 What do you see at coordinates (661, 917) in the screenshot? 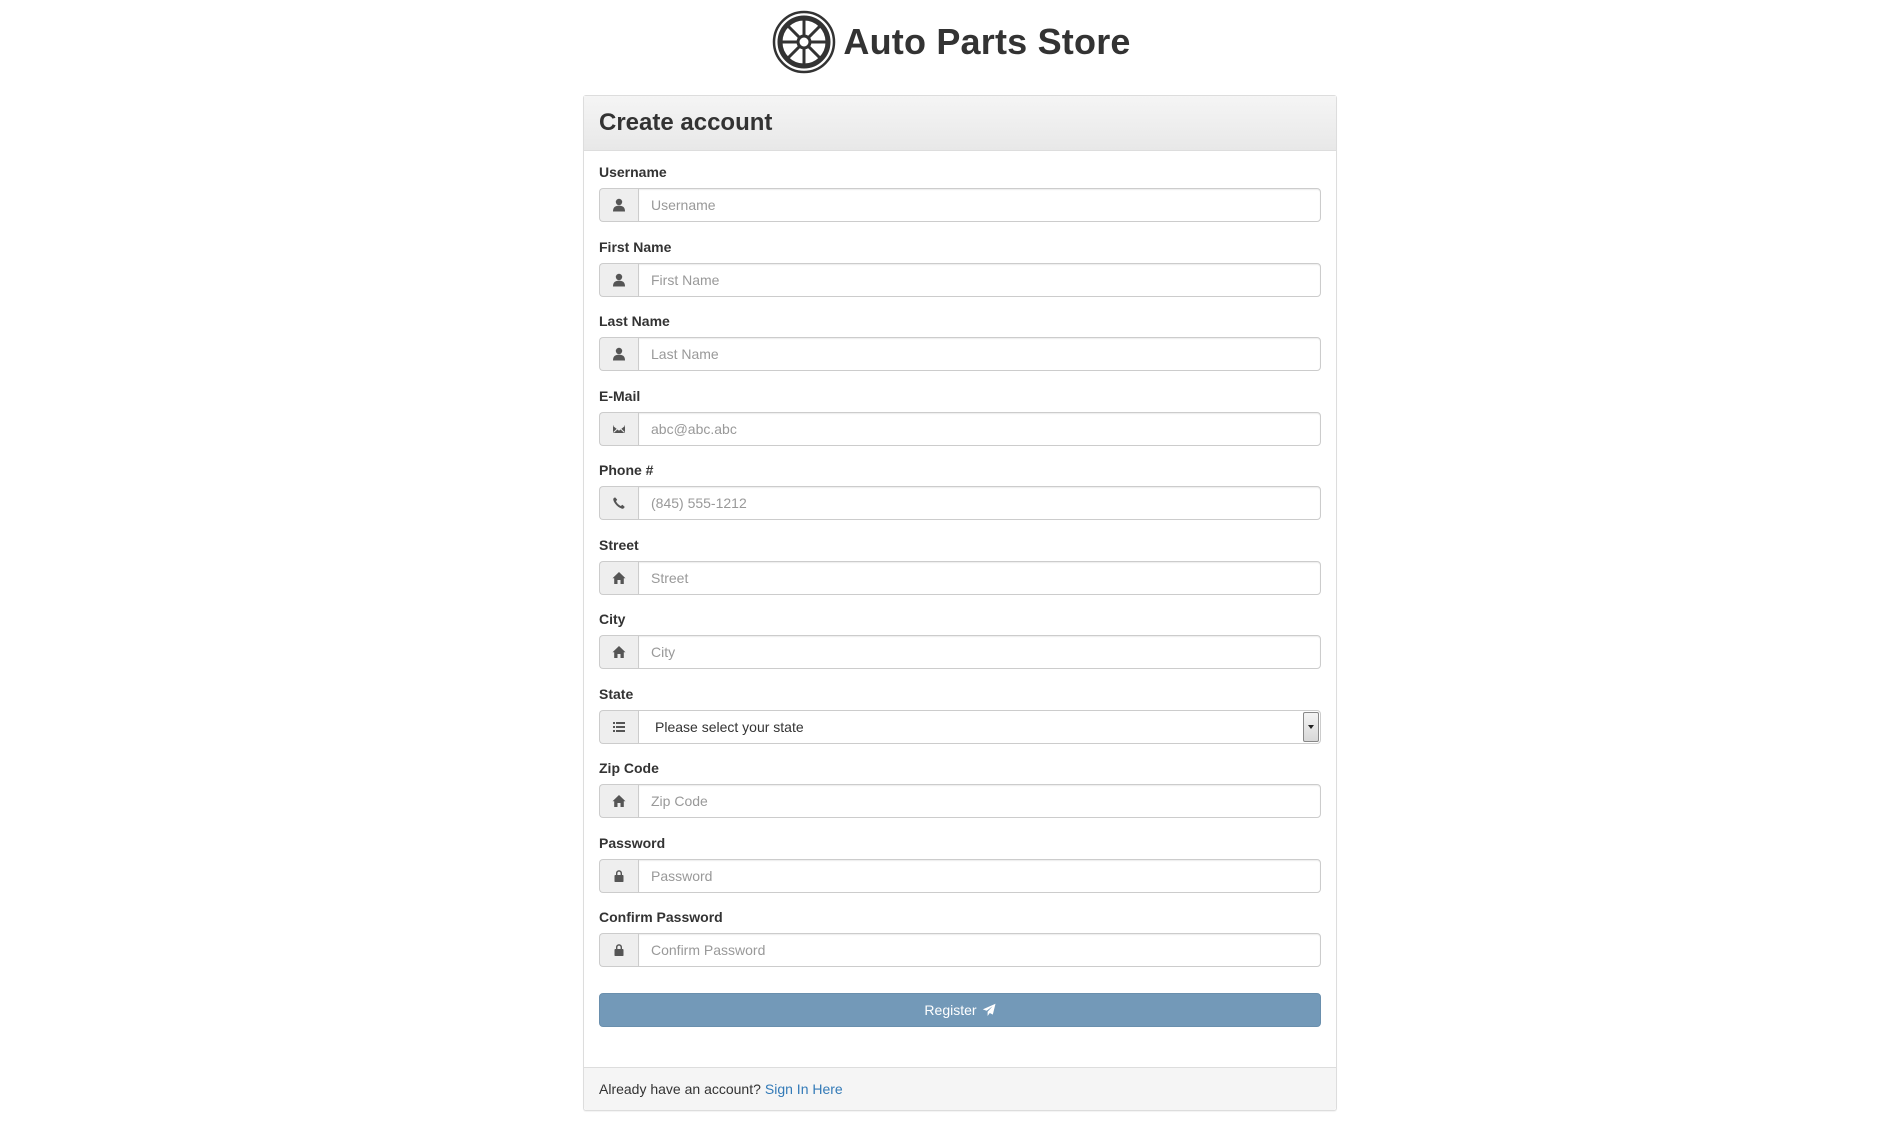
I see `confirm-password-label: Confirm Password` at bounding box center [661, 917].